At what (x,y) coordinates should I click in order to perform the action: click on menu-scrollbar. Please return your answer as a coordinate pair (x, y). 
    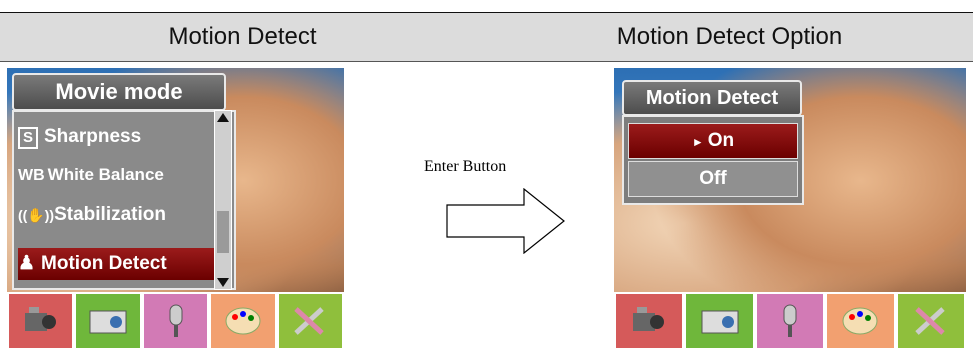
    Looking at the image, I should click on (223, 200).